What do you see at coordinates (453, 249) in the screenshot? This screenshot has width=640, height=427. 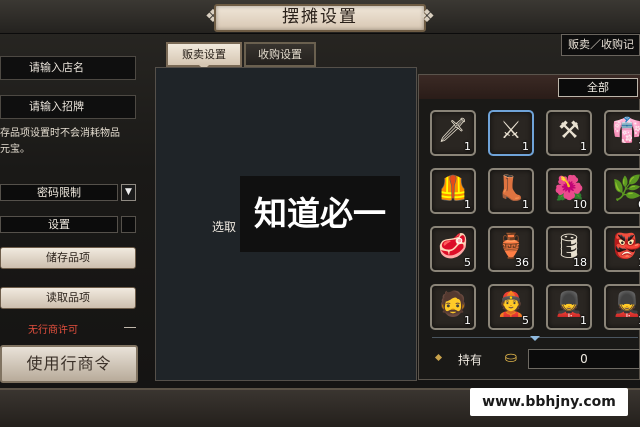 I see `inventory-slot: 🥩 5` at bounding box center [453, 249].